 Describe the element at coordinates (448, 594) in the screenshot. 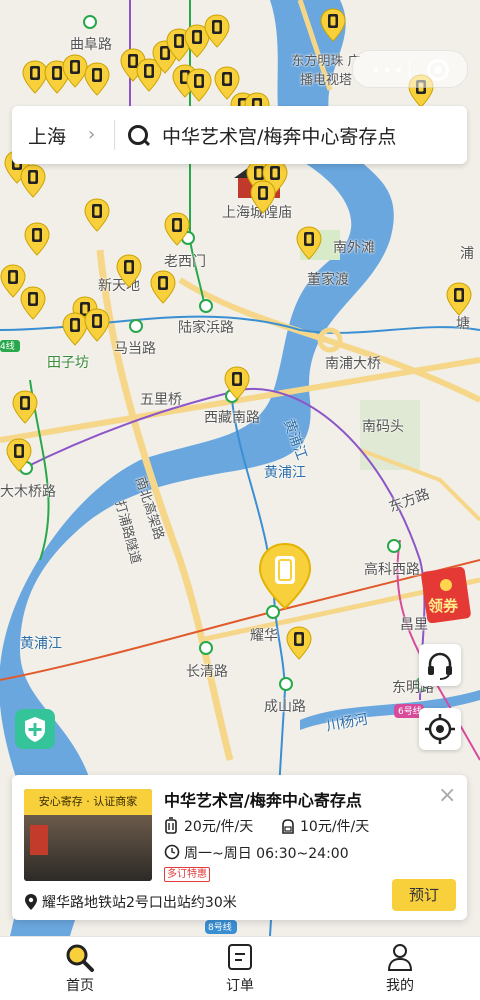

I see `coupon-button: 领券` at that location.